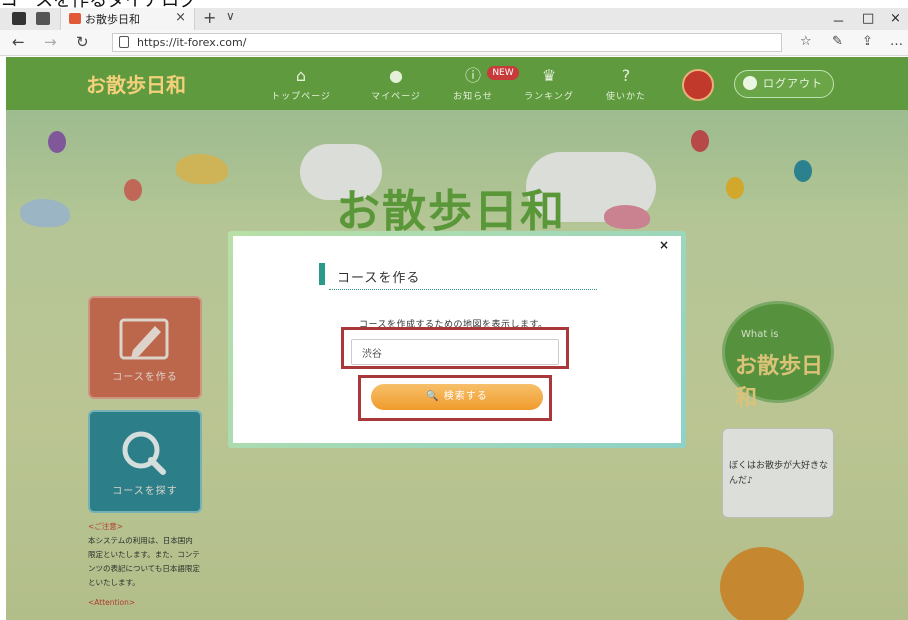 The width and height of the screenshot is (908, 620). I want to click on browser-tab-bar: お散歩日和 × + ∨ － □ ×, so click(454, 19).